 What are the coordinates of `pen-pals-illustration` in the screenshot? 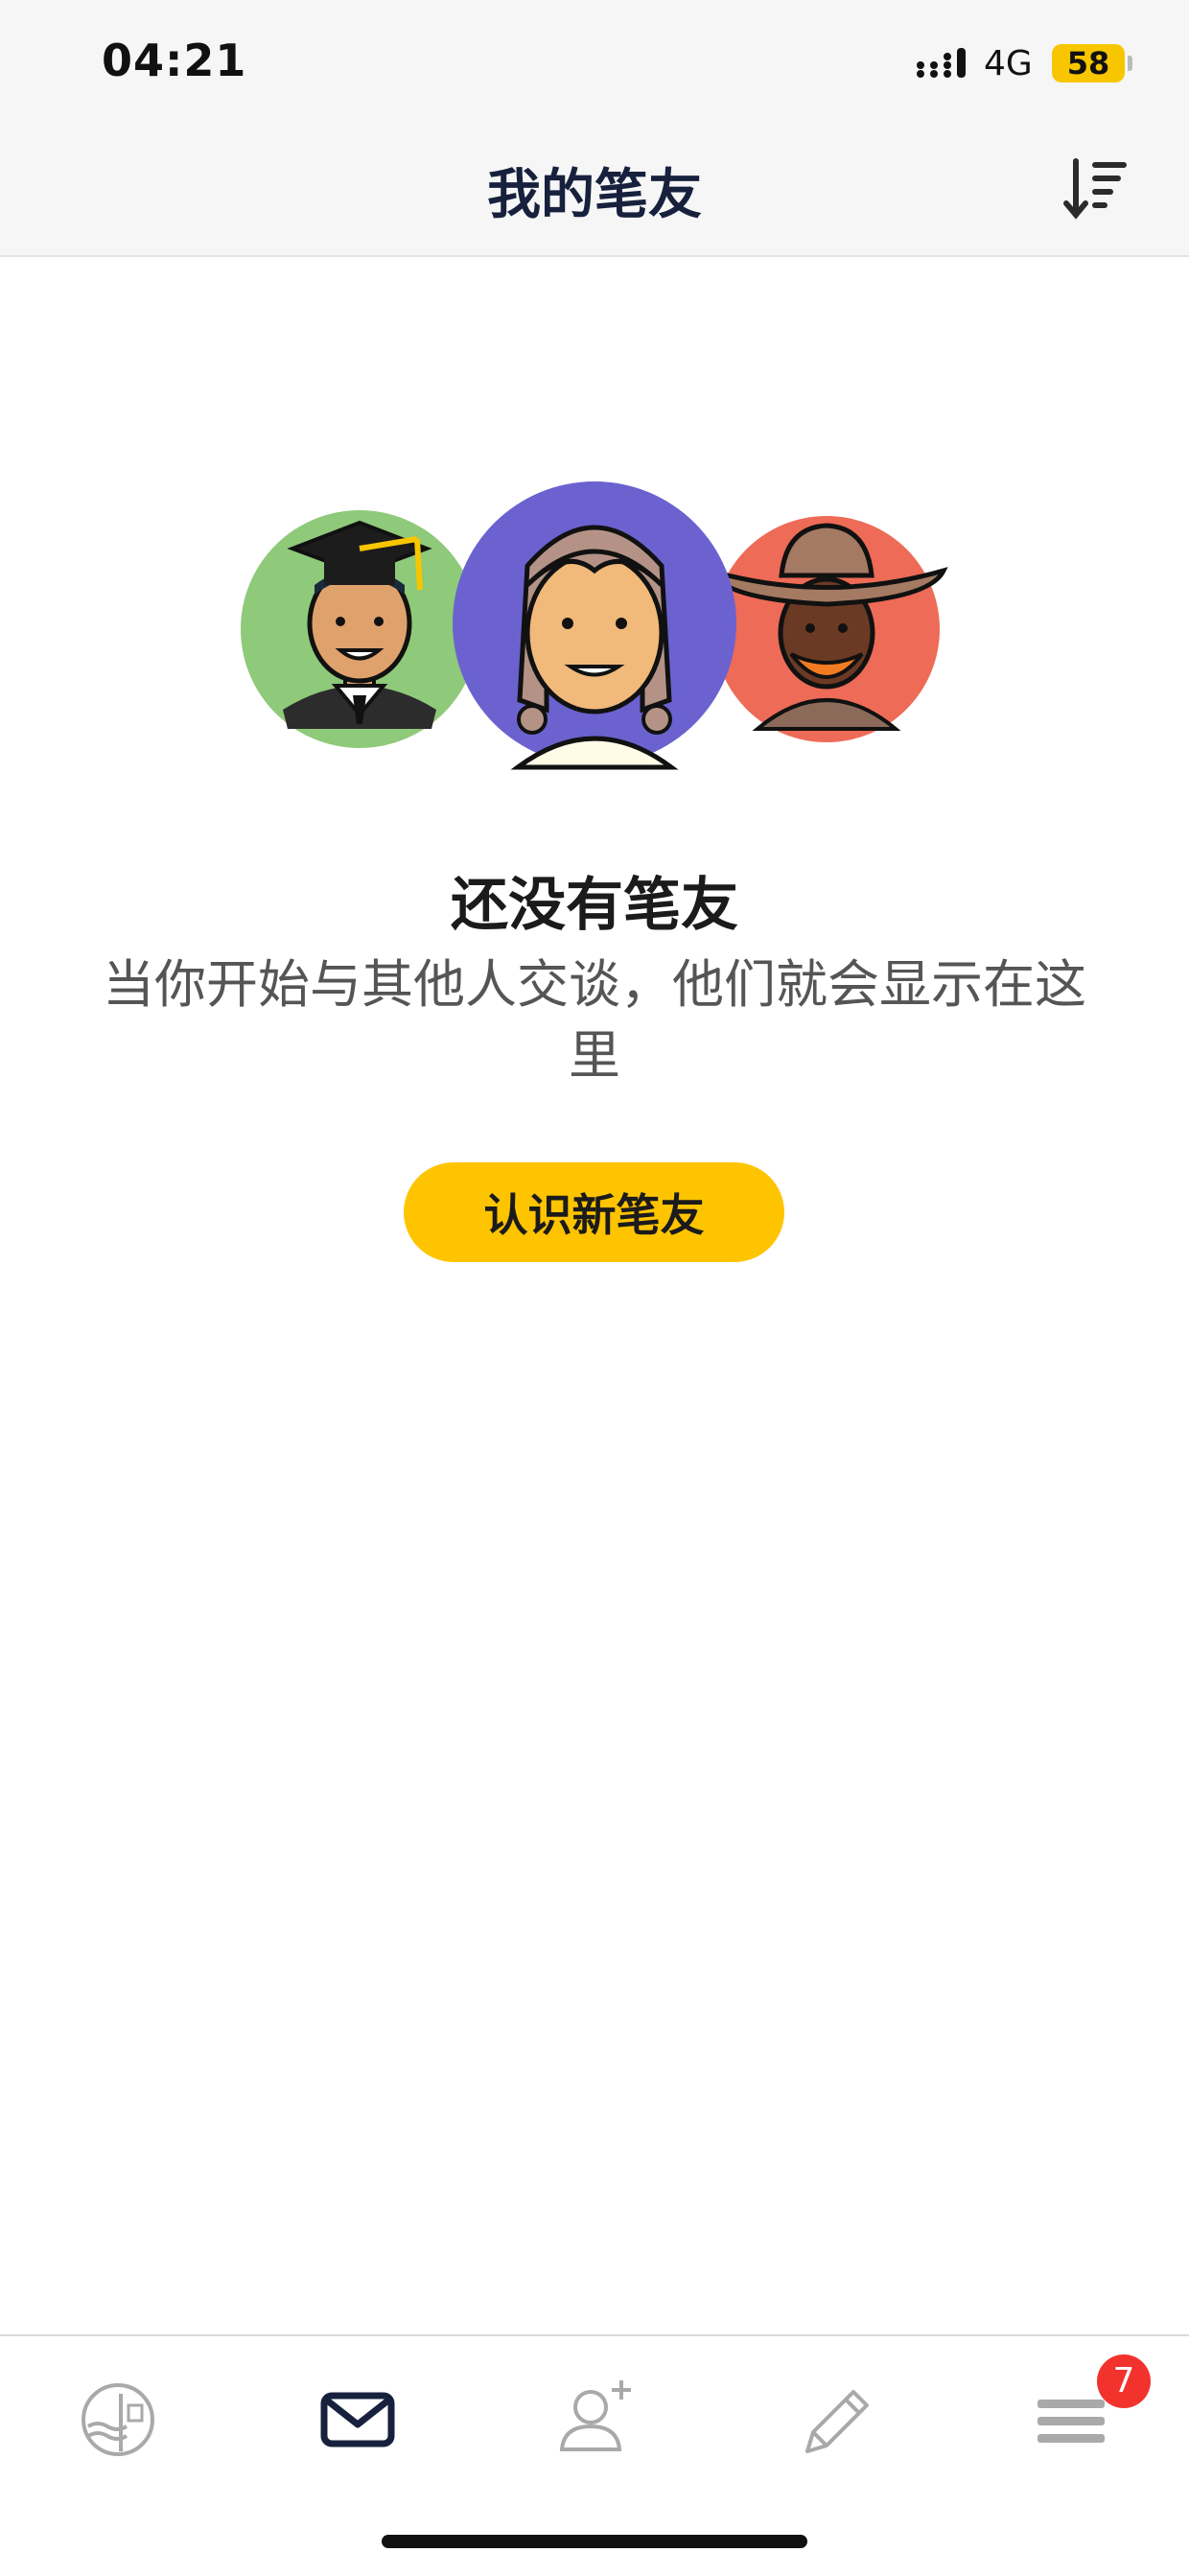 It's located at (594, 625).